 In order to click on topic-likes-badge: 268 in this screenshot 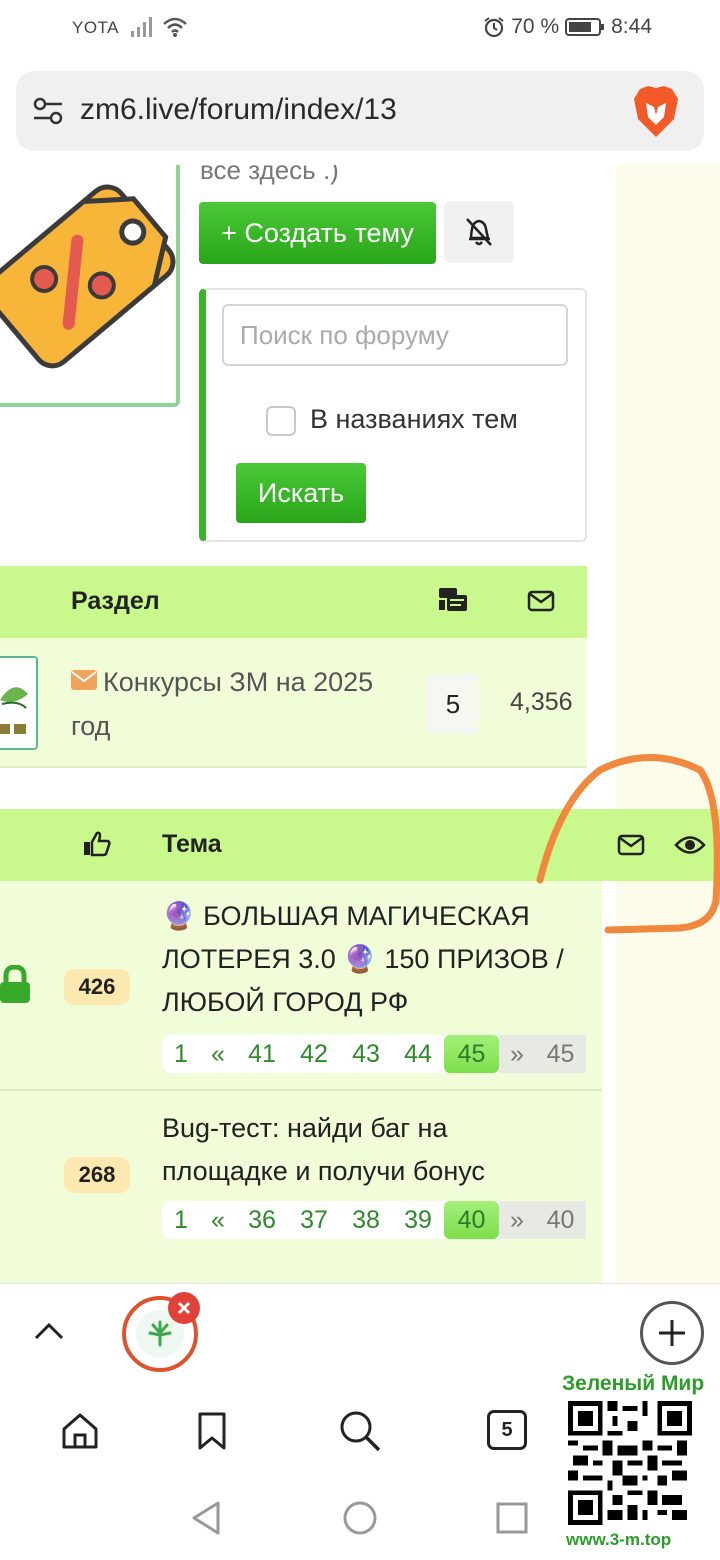, I will do `click(97, 1175)`.